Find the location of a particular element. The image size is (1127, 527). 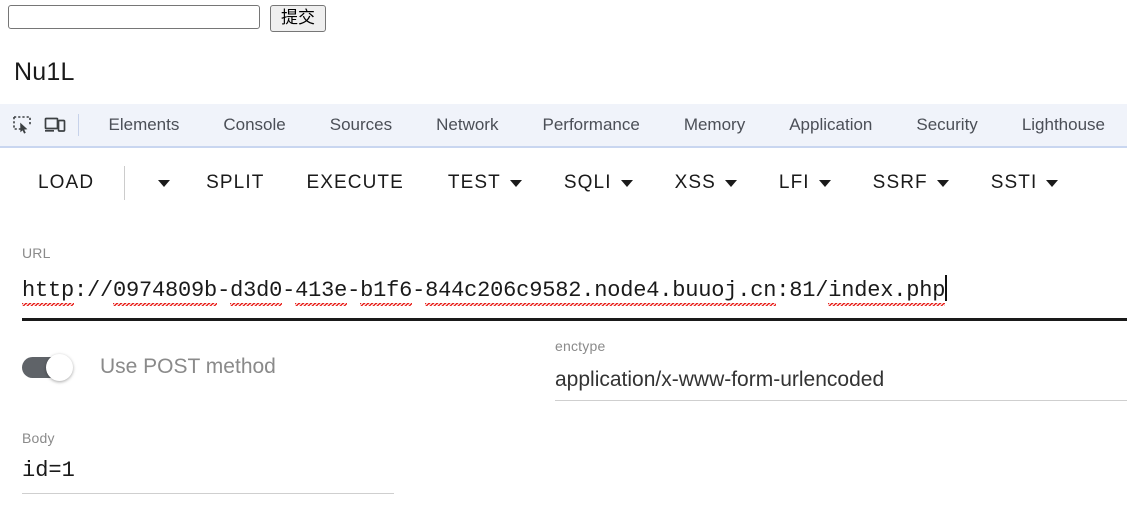

tab-sources: Sources is located at coordinates (361, 125).